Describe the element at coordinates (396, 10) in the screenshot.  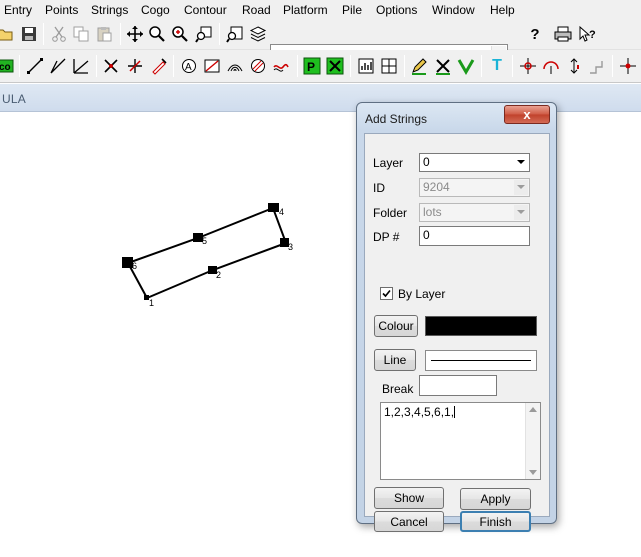
I see `menu-options: Options` at that location.